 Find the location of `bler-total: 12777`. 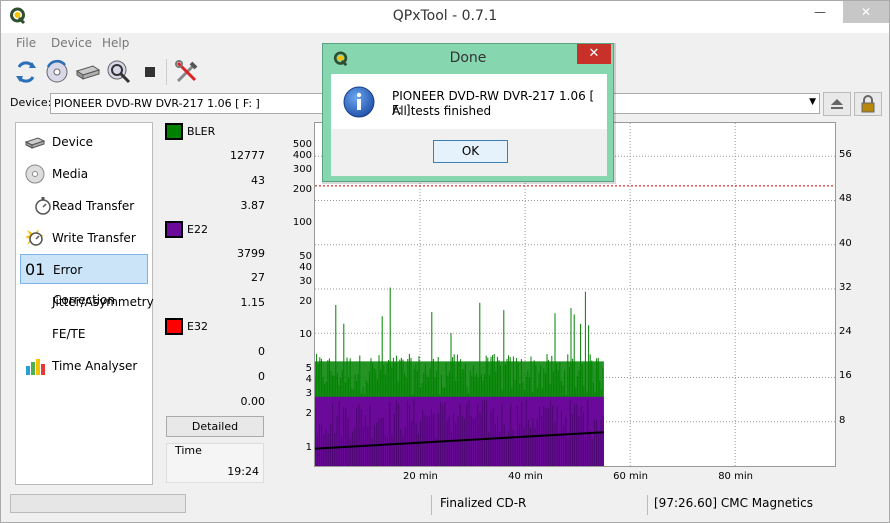

bler-total: 12777 is located at coordinates (247, 155).